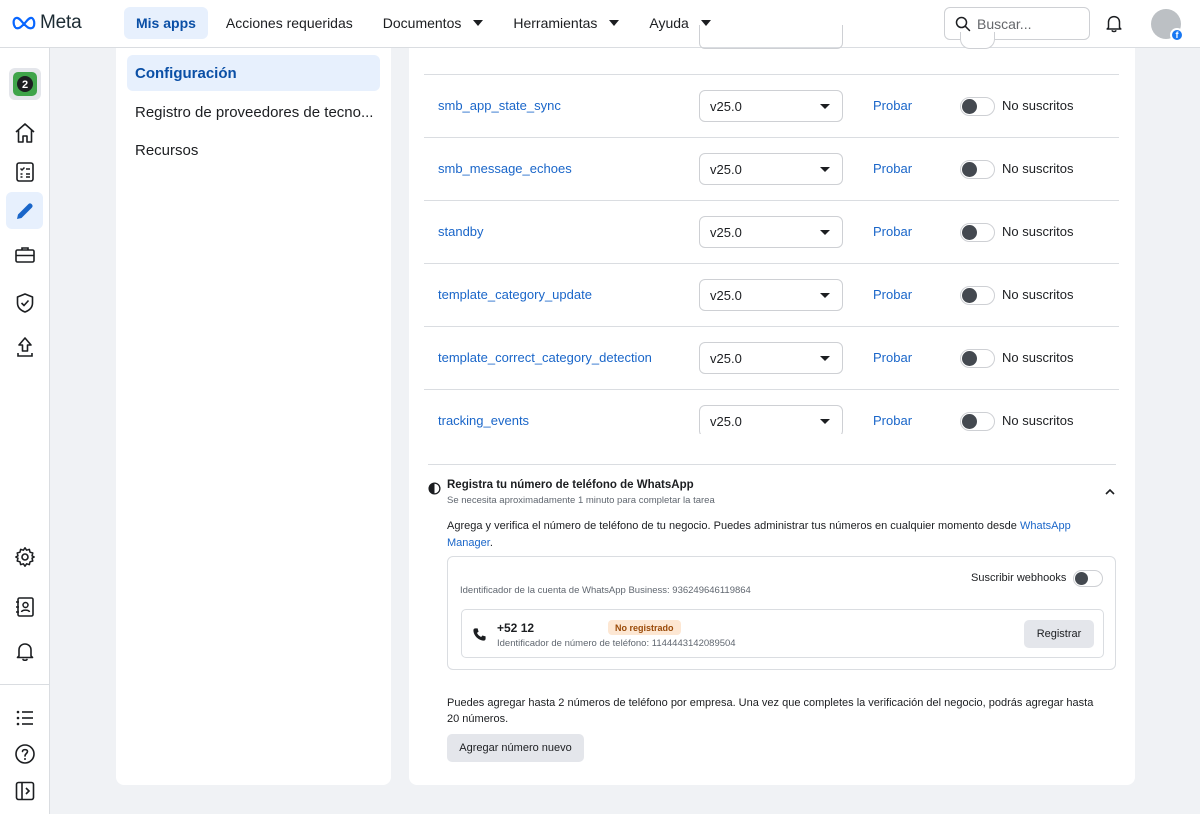 The image size is (1200, 814). Describe the element at coordinates (25, 651) in the screenshot. I see `rail-notifications` at that location.